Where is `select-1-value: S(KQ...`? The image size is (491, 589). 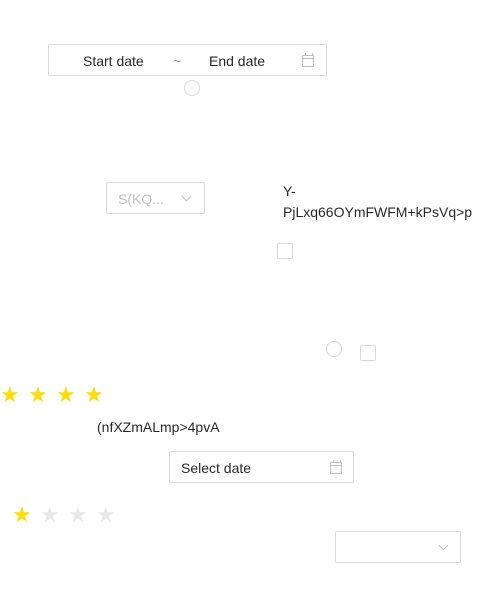 select-1-value: S(KQ... is located at coordinates (141, 199).